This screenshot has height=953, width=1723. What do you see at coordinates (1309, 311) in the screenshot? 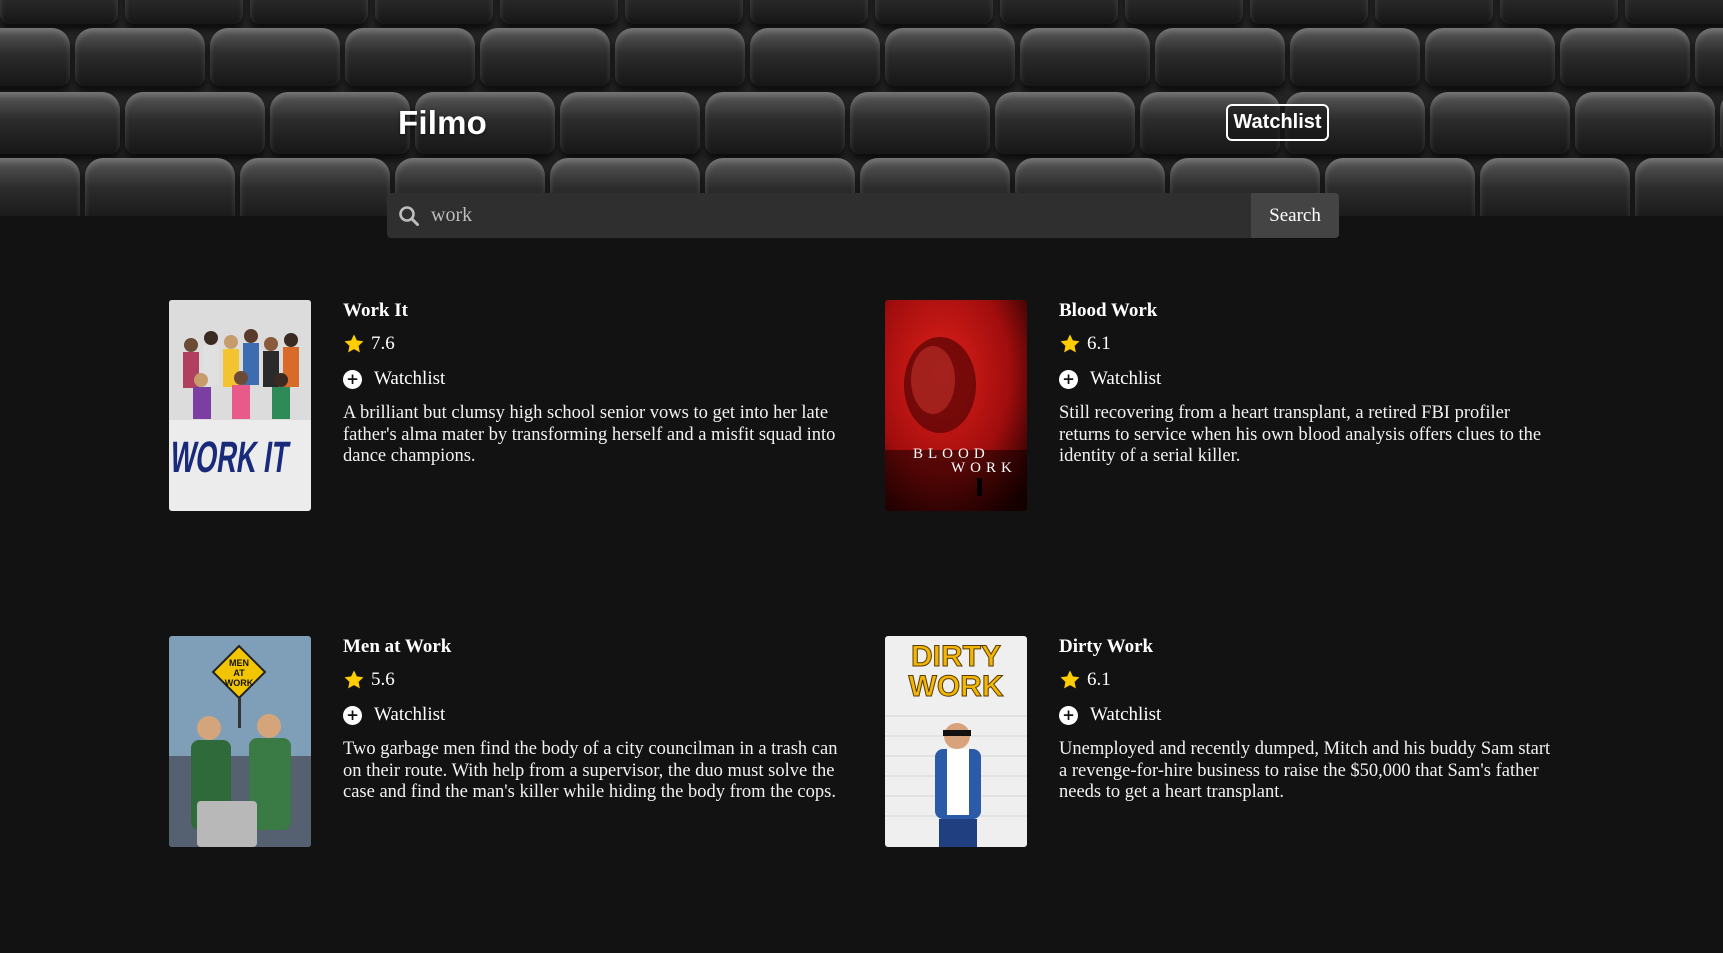
I see `movie-title: Blood Work` at bounding box center [1309, 311].